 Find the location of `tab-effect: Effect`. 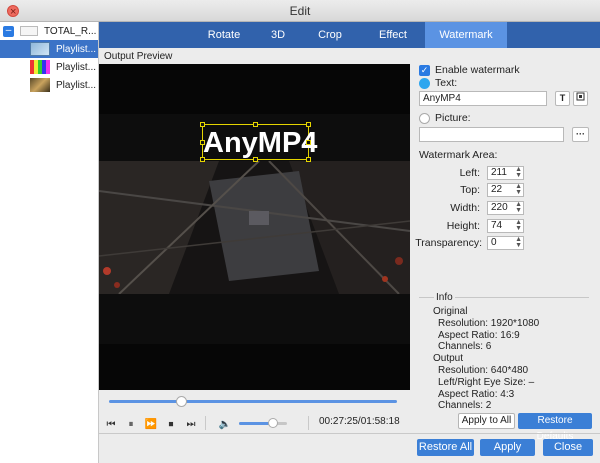

tab-effect: Effect is located at coordinates (393, 35).